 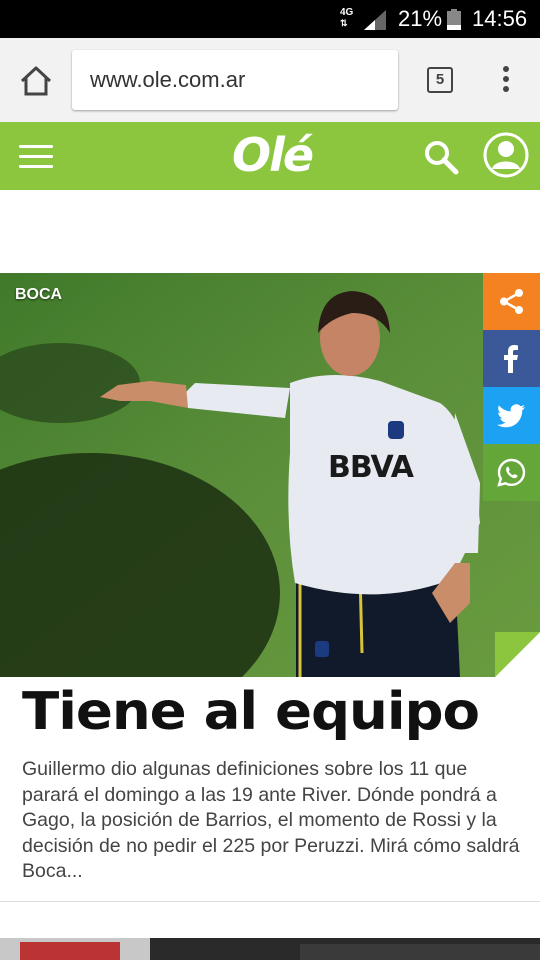 I want to click on network-arrows-icon: ⇅, so click(x=344, y=23).